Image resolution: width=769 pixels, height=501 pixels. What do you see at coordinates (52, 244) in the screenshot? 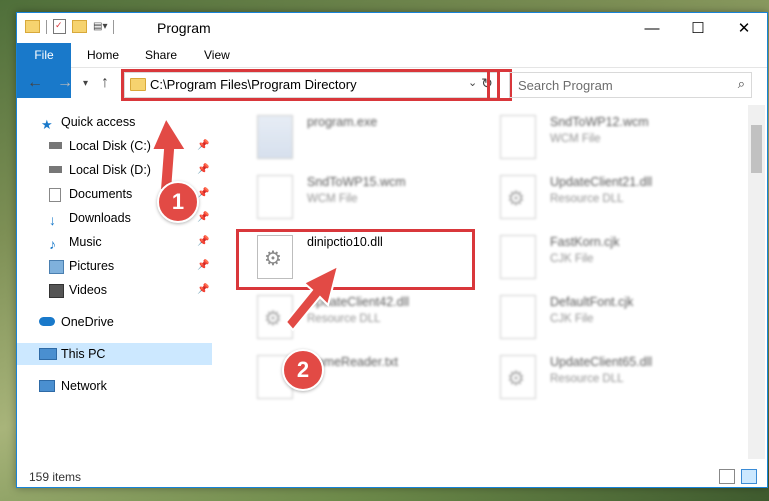
I see `music-icon: ♪` at bounding box center [52, 244].